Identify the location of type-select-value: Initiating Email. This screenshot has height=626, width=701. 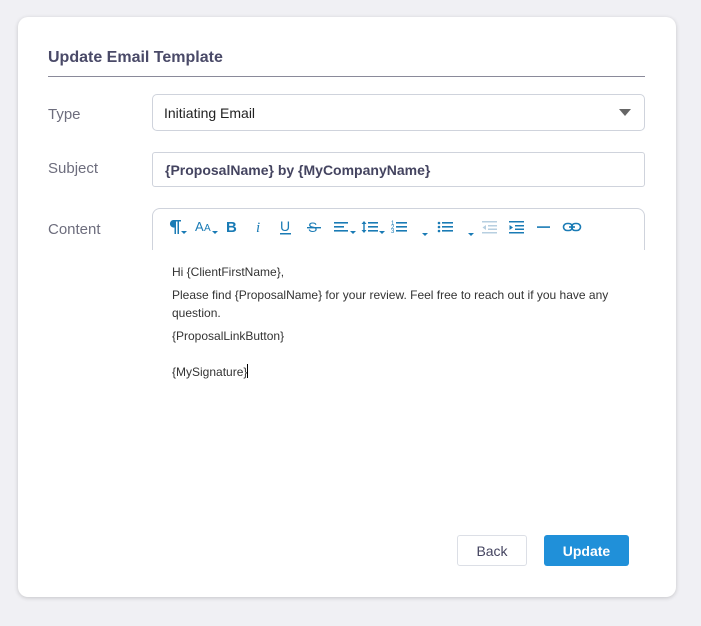
(210, 112).